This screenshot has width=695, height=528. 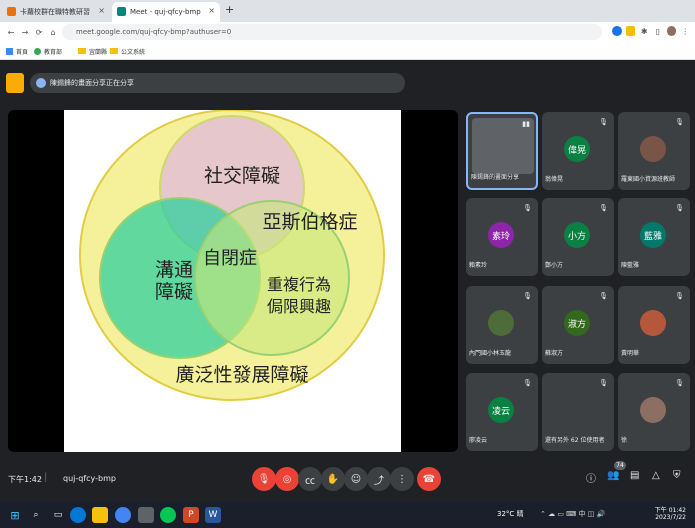 What do you see at coordinates (654, 237) in the screenshot?
I see `participant-tile: 藍雅 陳藍雅 🎙` at bounding box center [654, 237].